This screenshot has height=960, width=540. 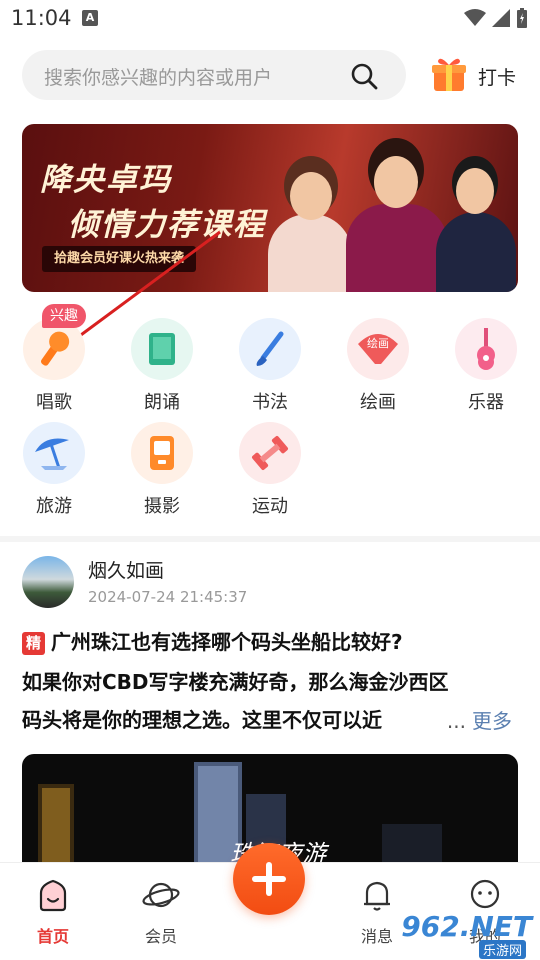 What do you see at coordinates (161, 895) in the screenshot?
I see `planet-icon` at bounding box center [161, 895].